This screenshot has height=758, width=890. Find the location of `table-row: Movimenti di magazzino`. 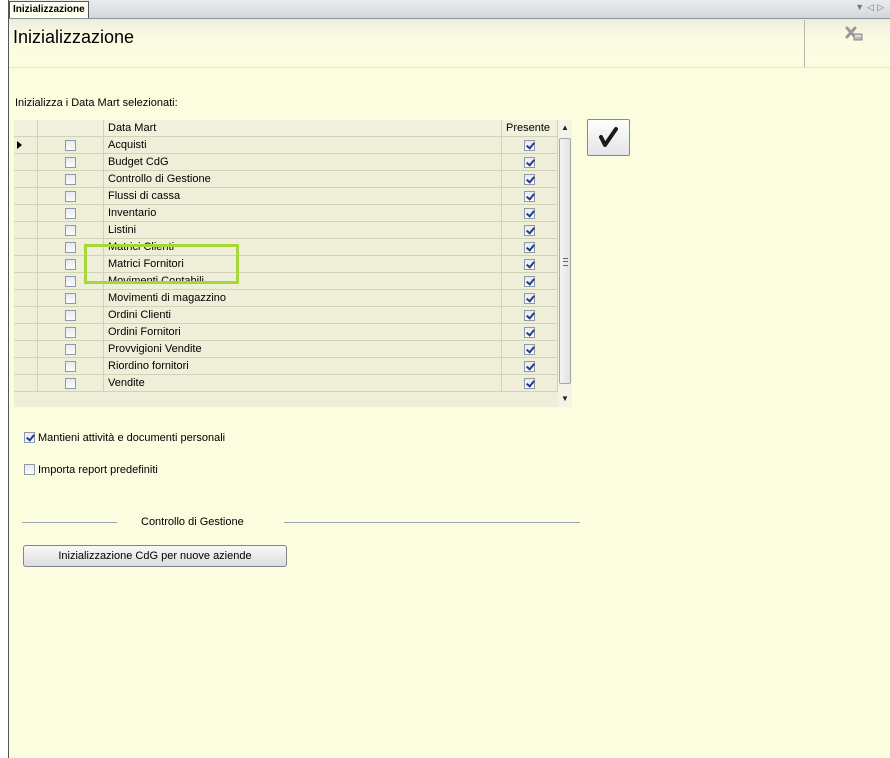

table-row: Movimenti di magazzino is located at coordinates (286, 298).